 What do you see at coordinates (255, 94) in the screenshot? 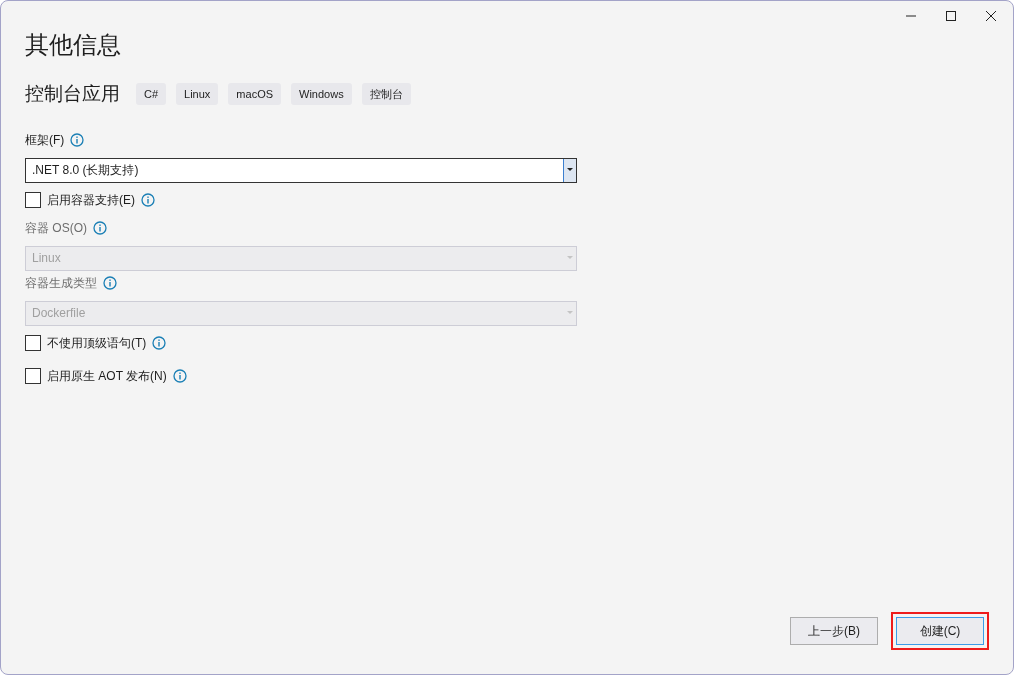
I see `project-tag: macOS` at bounding box center [255, 94].